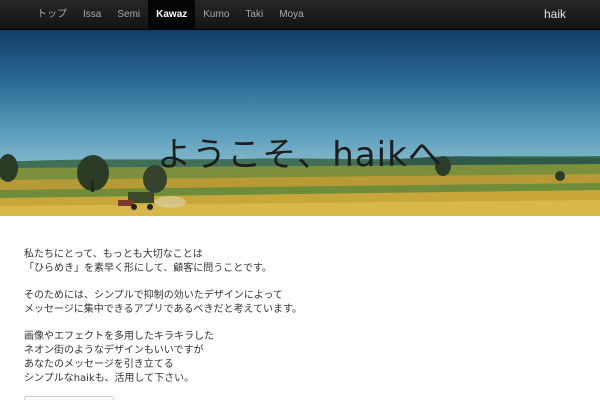 This screenshot has width=600, height=400. I want to click on design-line: そのためには、シンプルで抑制の効いたデザインによって, so click(153, 295).